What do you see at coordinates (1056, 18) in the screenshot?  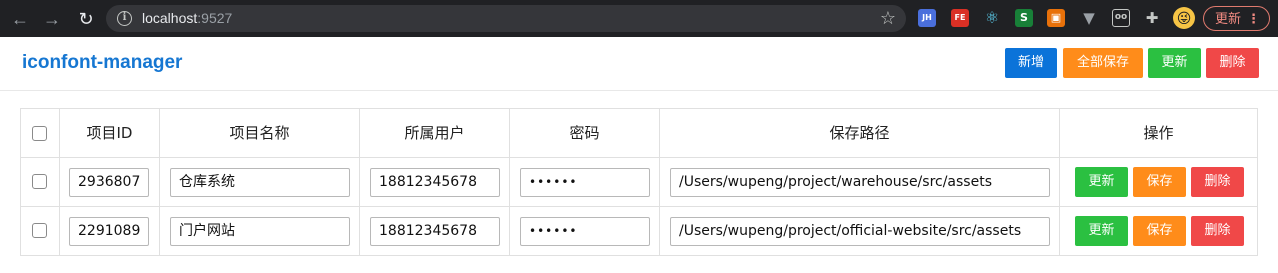 I see `extension-orange-icon: ▣` at bounding box center [1056, 18].